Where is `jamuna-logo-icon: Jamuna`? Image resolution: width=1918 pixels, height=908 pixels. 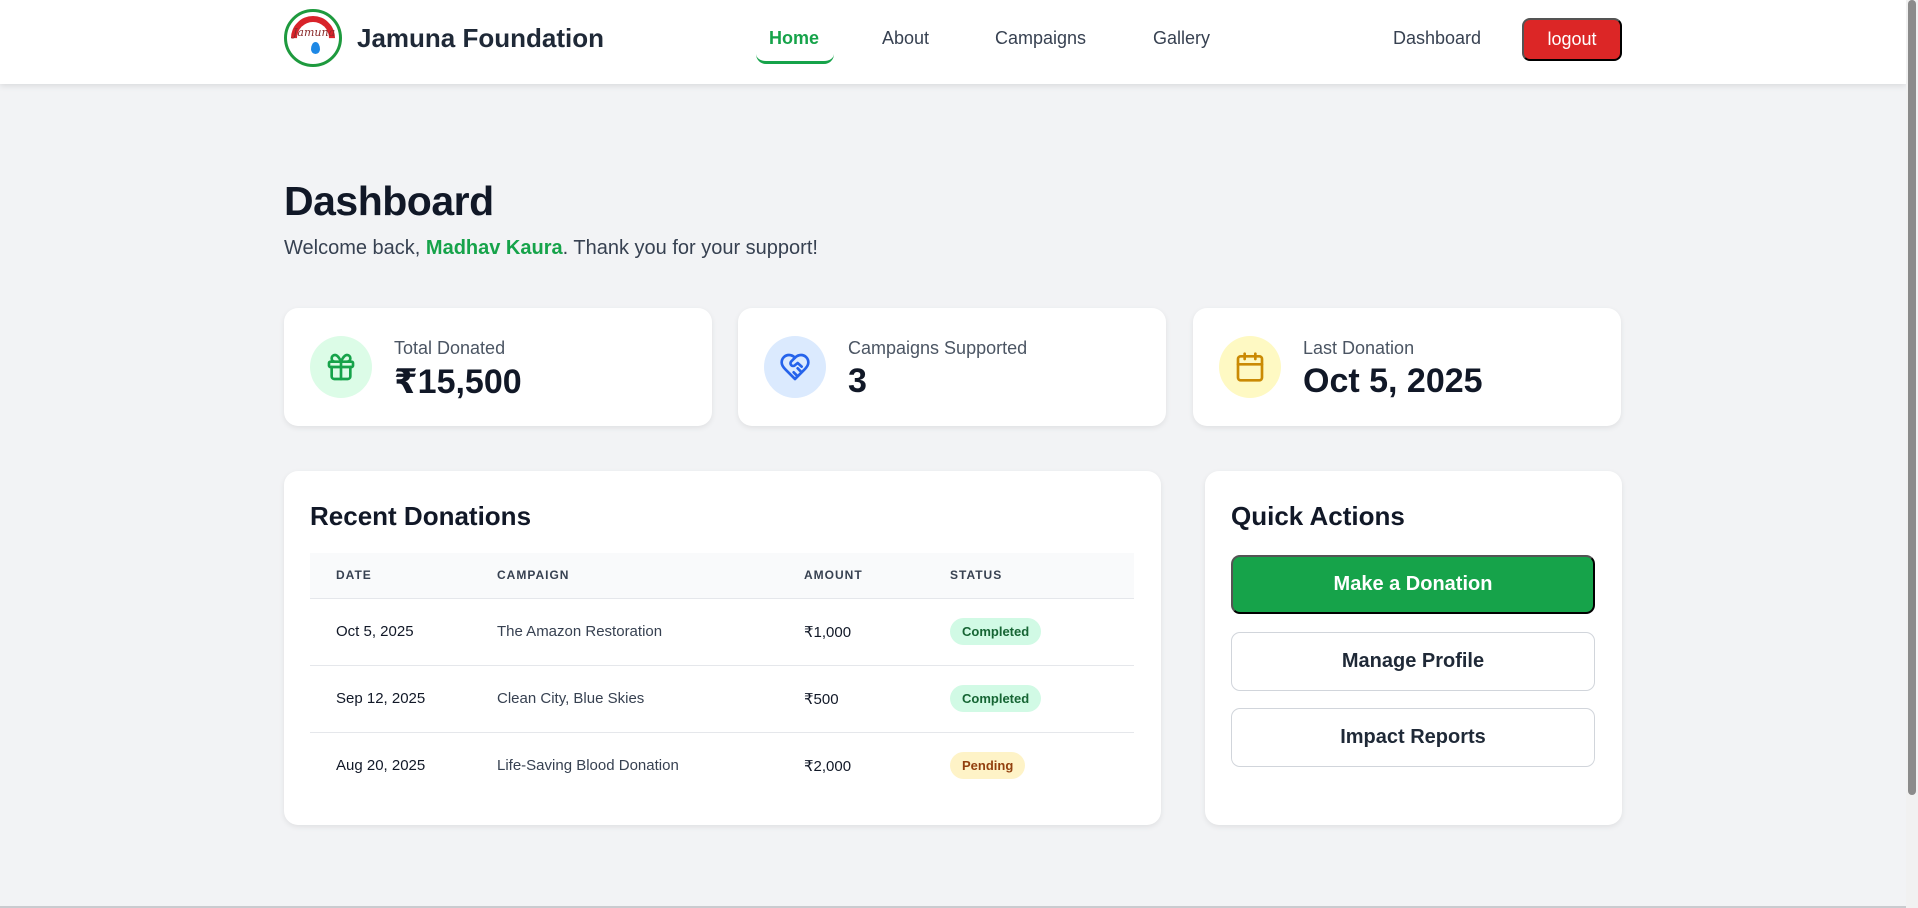 jamuna-logo-icon: Jamuna is located at coordinates (313, 38).